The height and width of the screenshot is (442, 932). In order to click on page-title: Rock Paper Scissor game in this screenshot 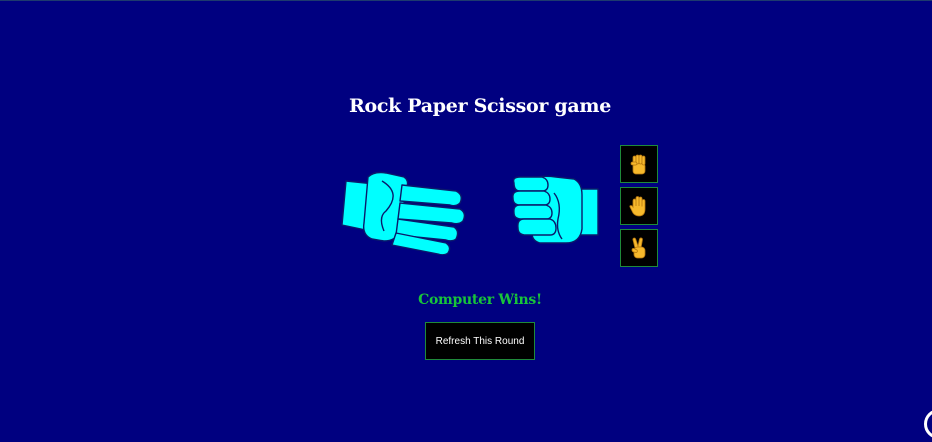, I will do `click(480, 106)`.